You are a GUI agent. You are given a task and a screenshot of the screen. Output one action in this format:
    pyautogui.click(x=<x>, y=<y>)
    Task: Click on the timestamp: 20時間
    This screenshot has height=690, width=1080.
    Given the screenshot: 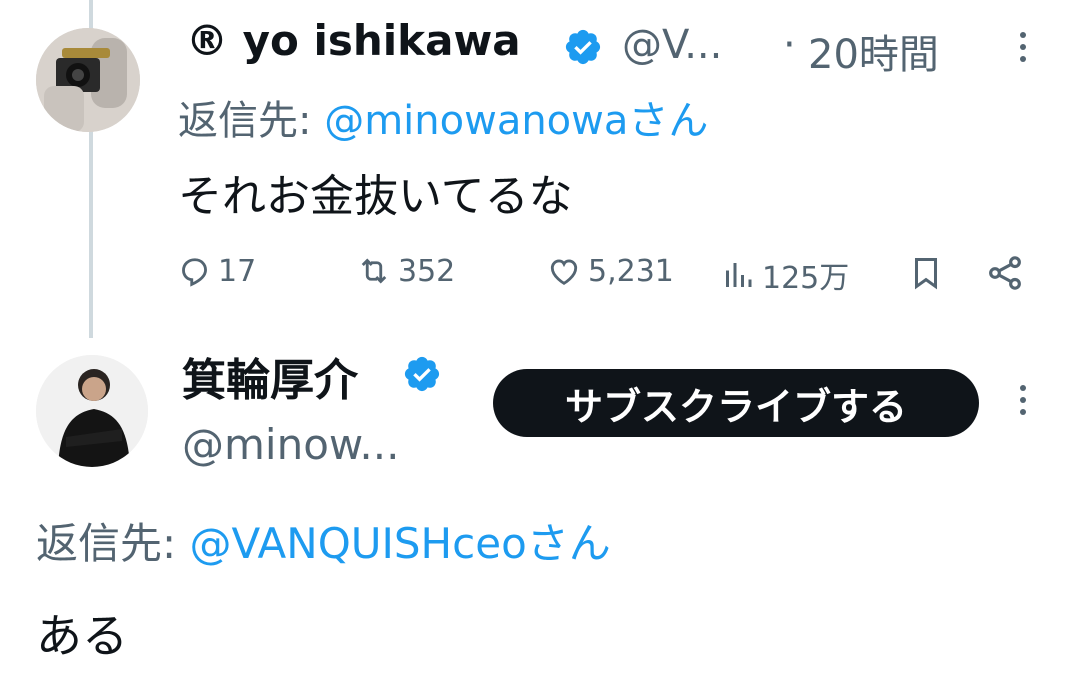 What is the action you would take?
    pyautogui.click(x=873, y=51)
    